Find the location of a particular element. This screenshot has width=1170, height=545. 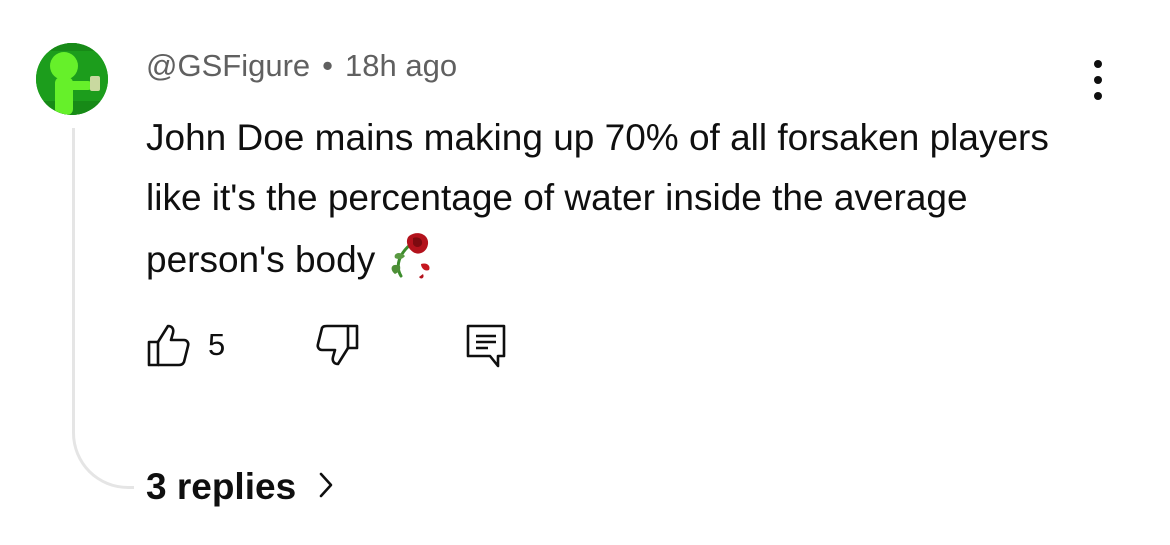

like-button: 5 is located at coordinates (185, 345).